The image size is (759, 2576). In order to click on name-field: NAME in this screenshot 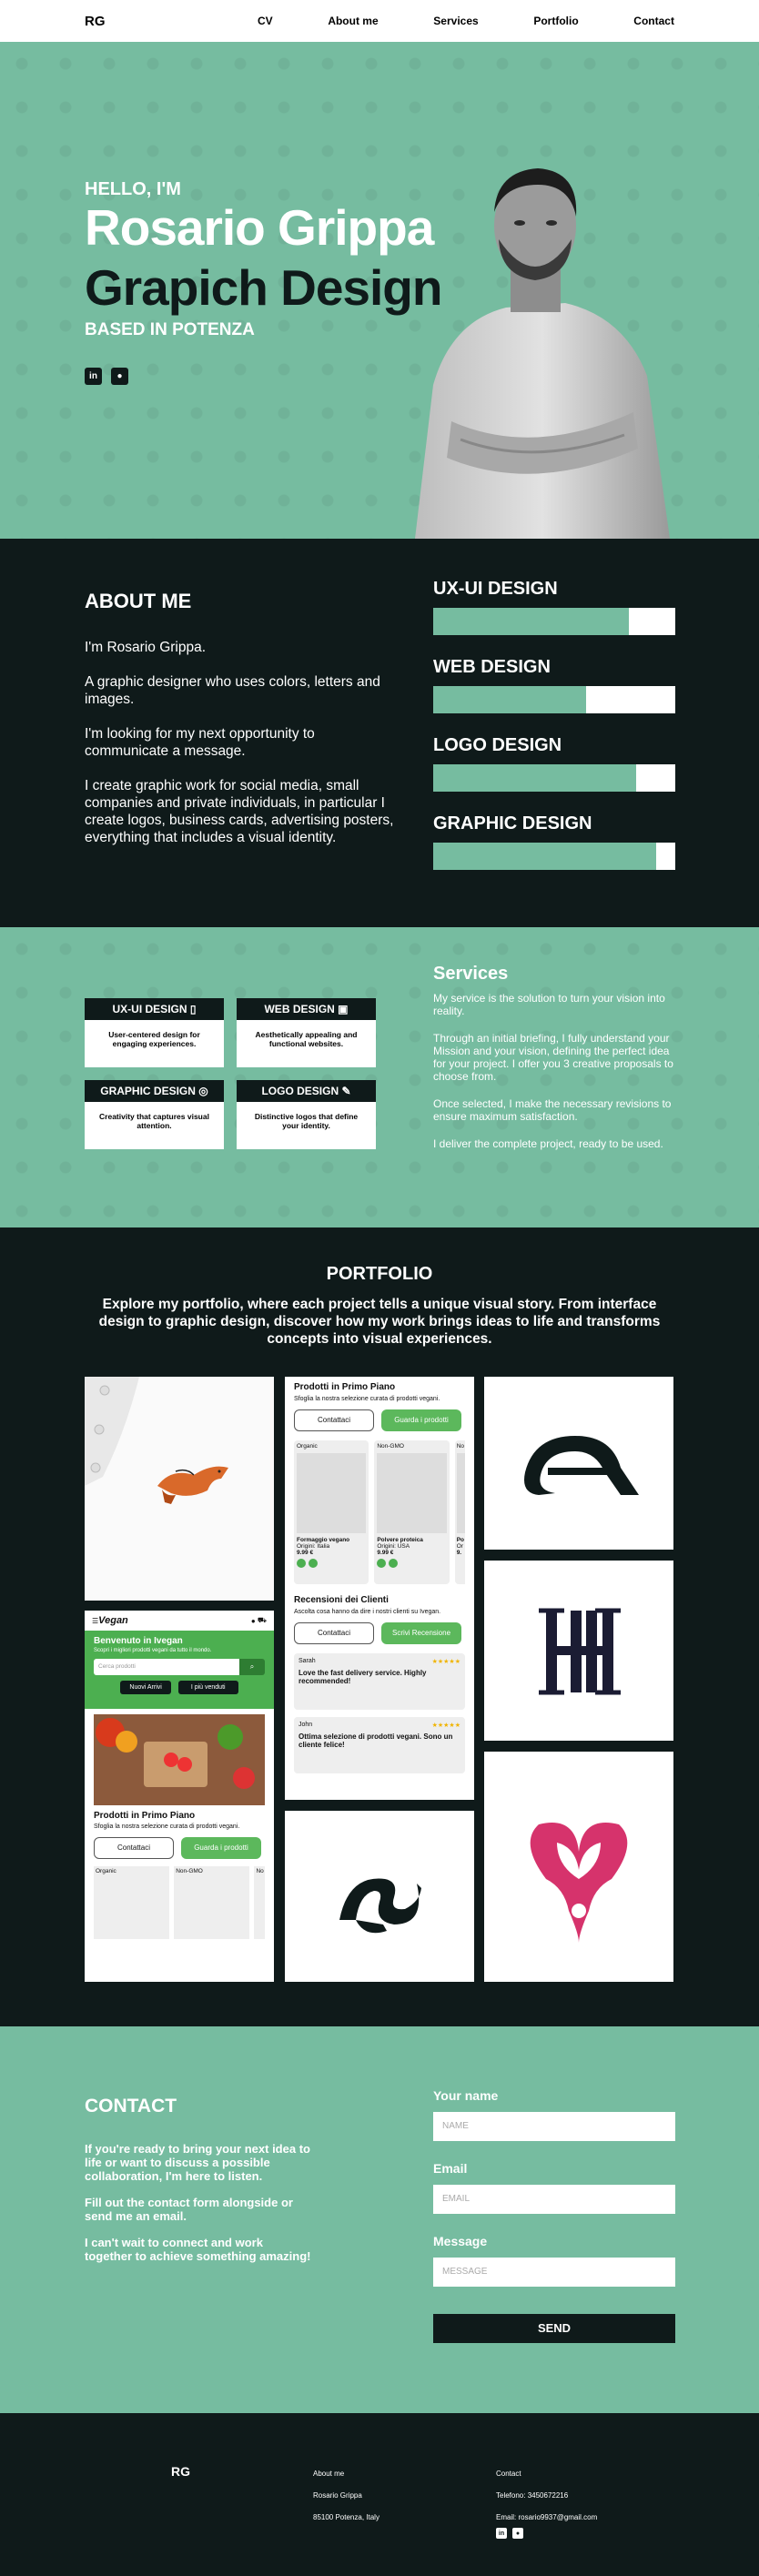, I will do `click(554, 2126)`.